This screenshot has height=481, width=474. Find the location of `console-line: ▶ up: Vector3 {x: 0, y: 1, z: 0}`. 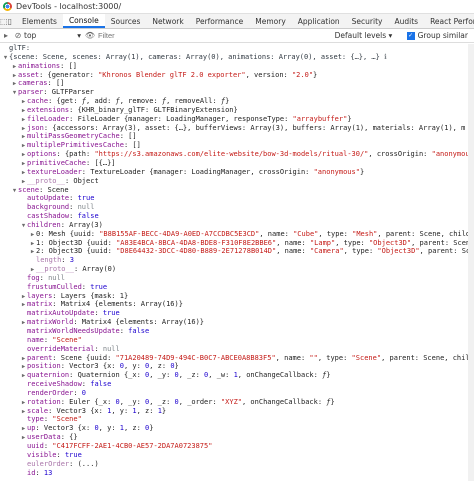

console-line: ▶ up: Vector3 {x: 0, y: 1, z: 0} is located at coordinates (237, 428).